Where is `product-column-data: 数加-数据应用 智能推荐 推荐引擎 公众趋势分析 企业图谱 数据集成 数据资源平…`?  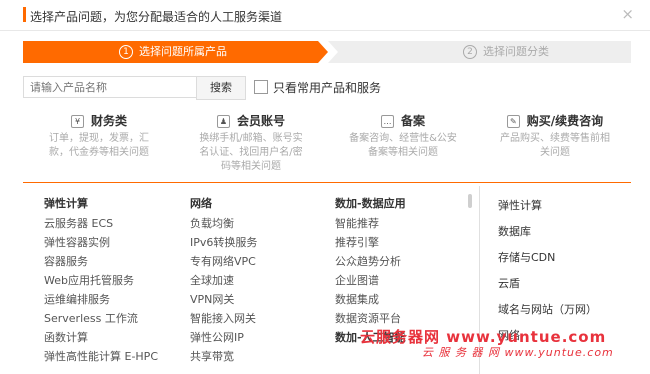 product-column-data: 数加-数据应用 智能推荐 推荐引擎 公众趋势分析 企业图谱 数据集成 数据资源平… is located at coordinates (370, 271).